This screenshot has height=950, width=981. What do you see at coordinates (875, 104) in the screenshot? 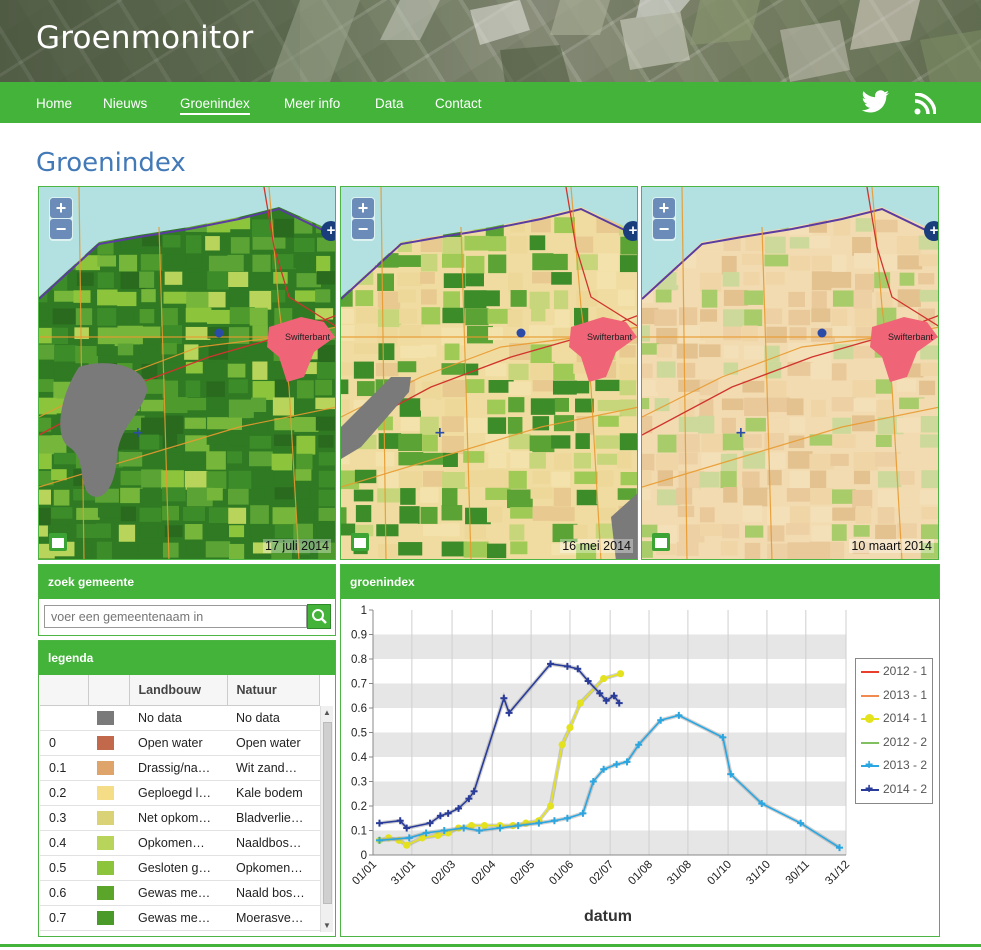
I see `twitter-icon` at bounding box center [875, 104].